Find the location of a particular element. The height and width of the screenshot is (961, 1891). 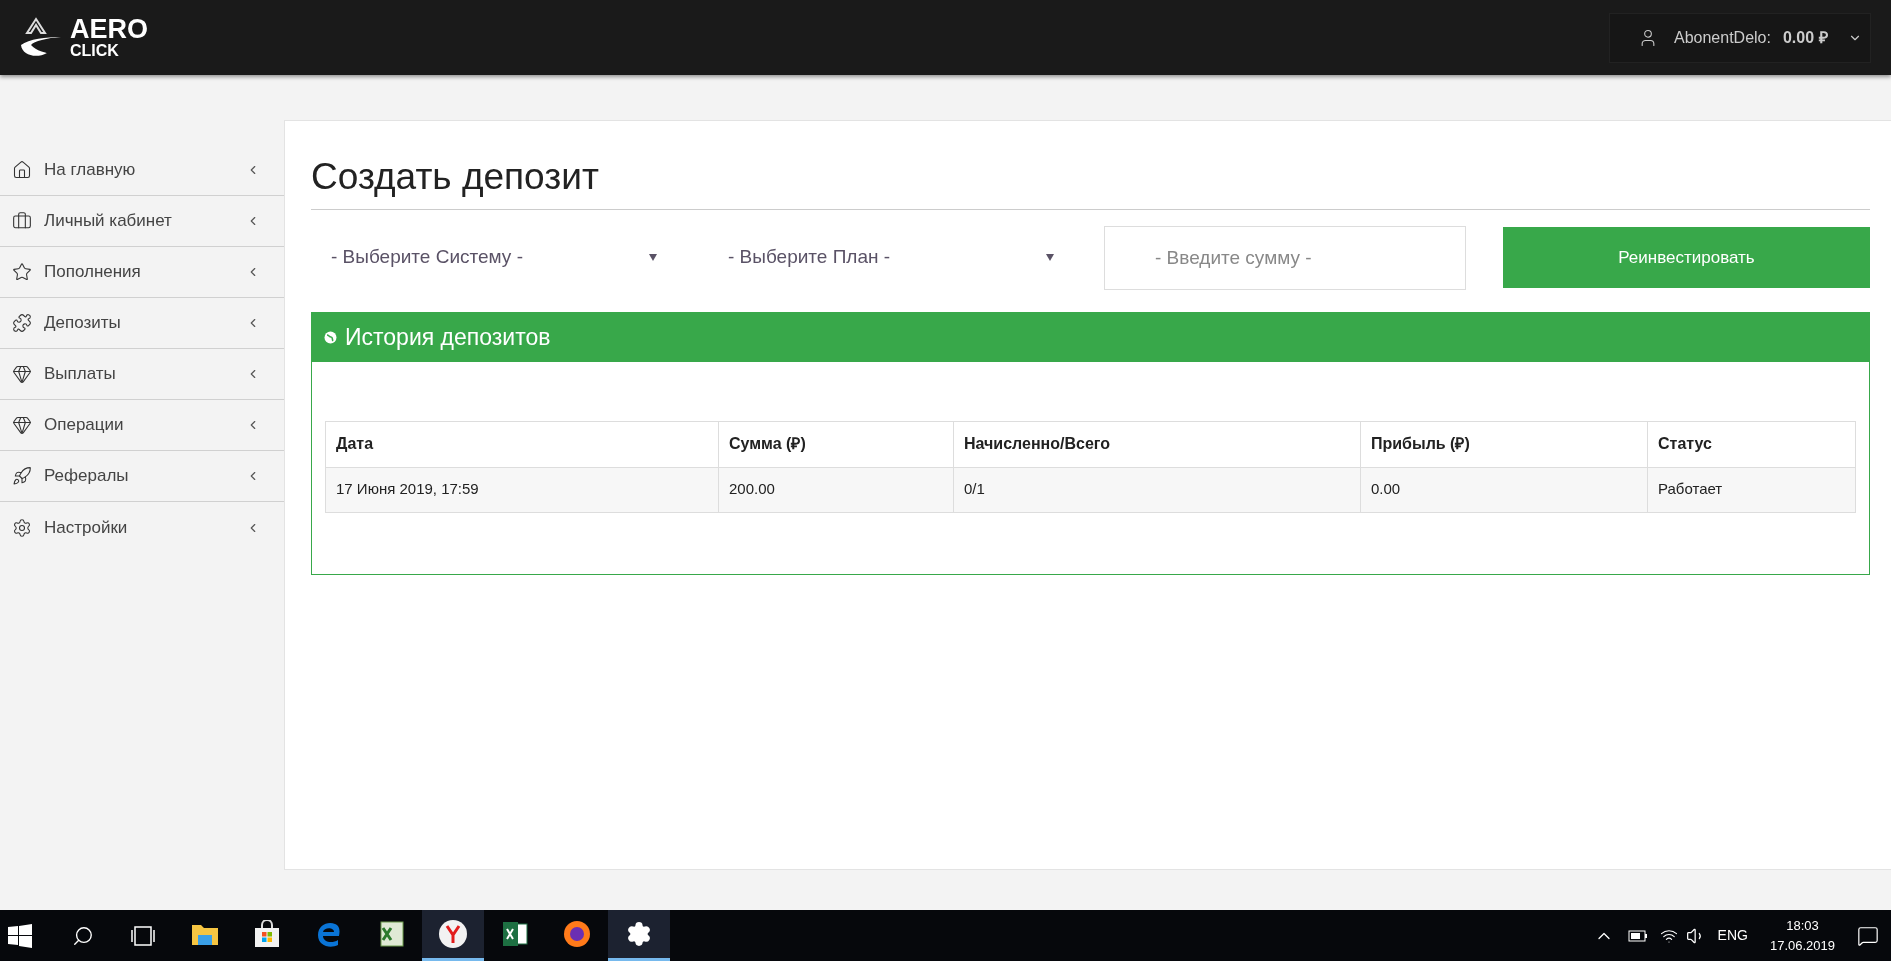

panel-title: История депозитов is located at coordinates (448, 337).